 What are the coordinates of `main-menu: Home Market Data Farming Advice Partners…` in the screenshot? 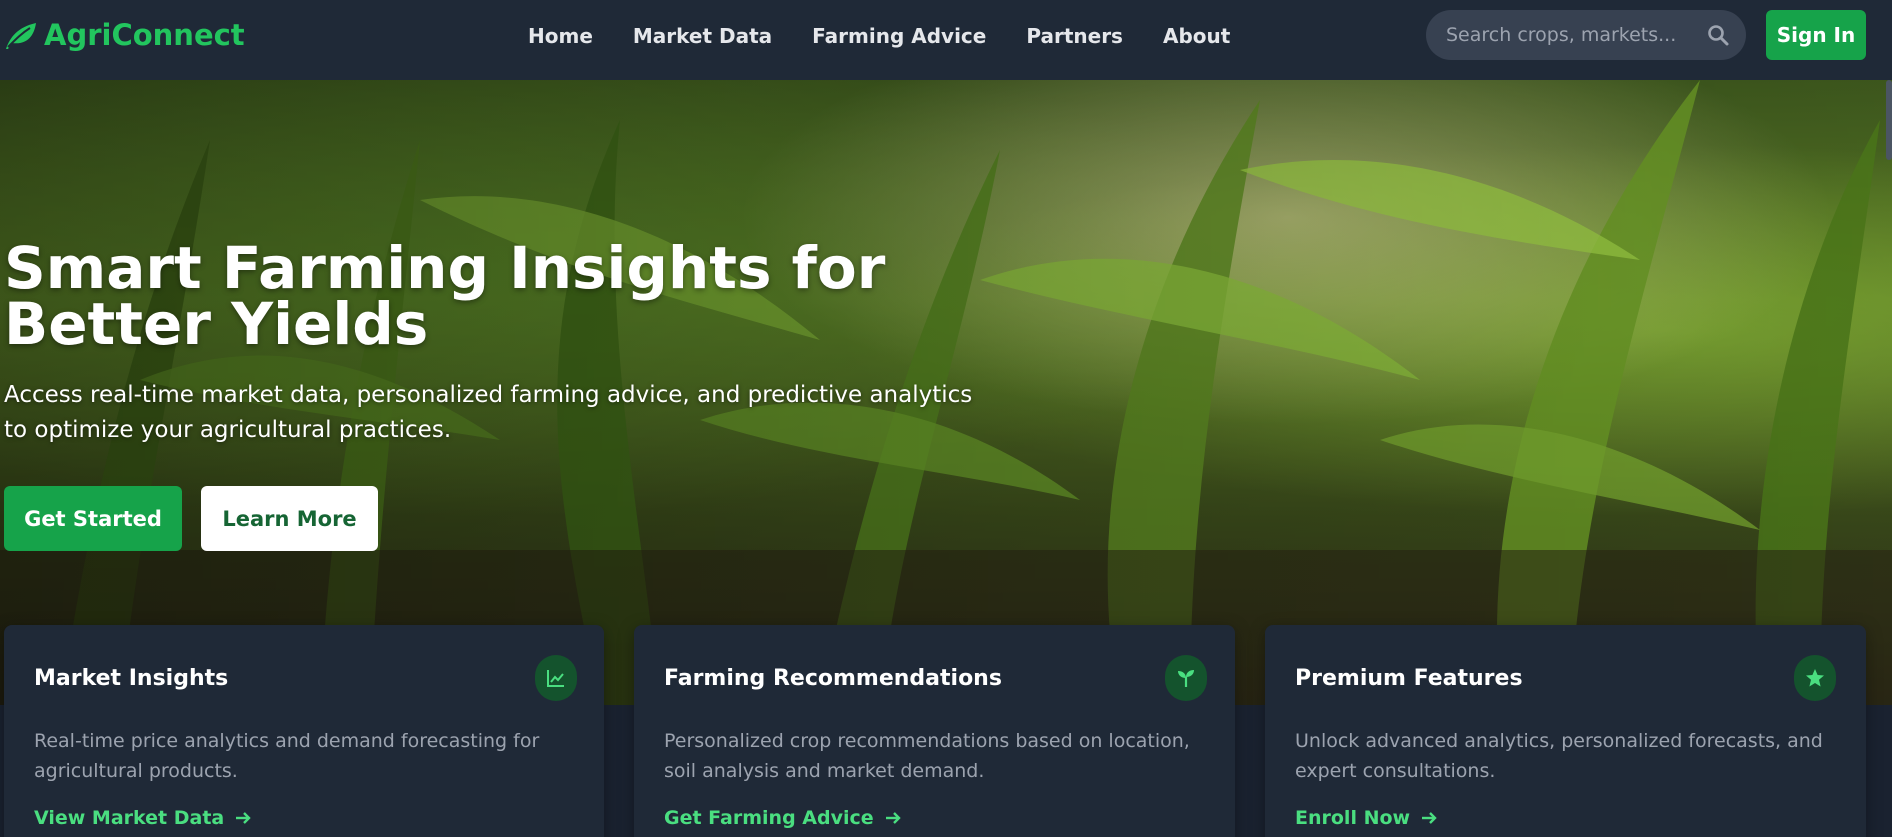 It's located at (879, 36).